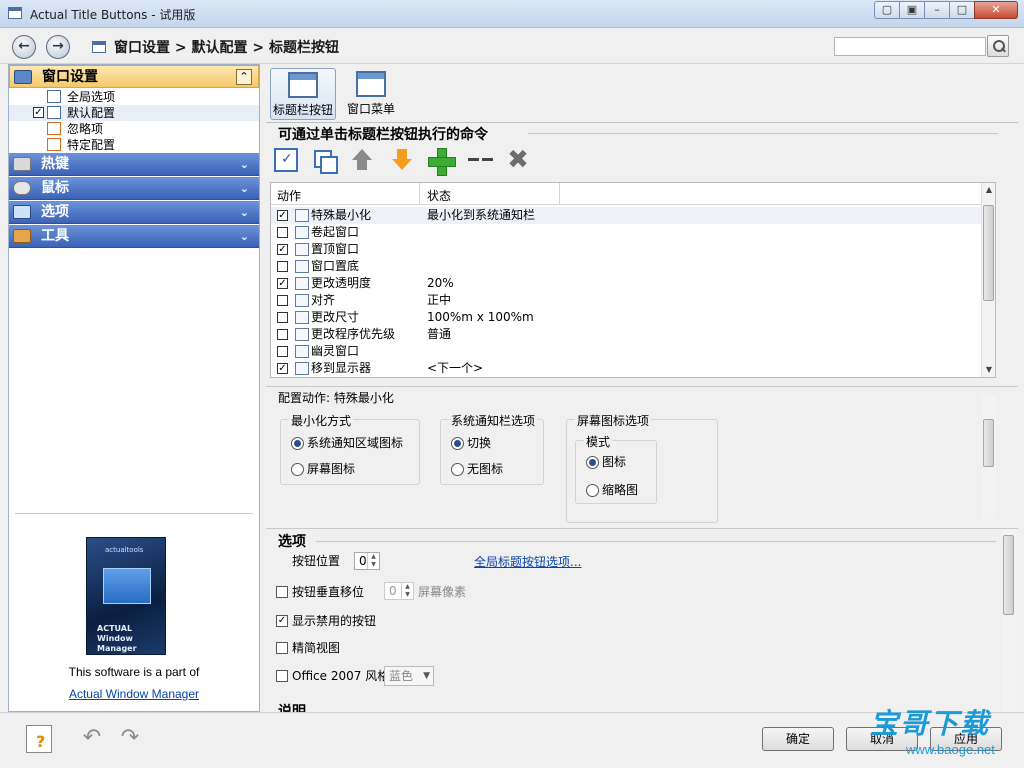  What do you see at coordinates (92, 738) in the screenshot?
I see `undo-icon: ↶` at bounding box center [92, 738].